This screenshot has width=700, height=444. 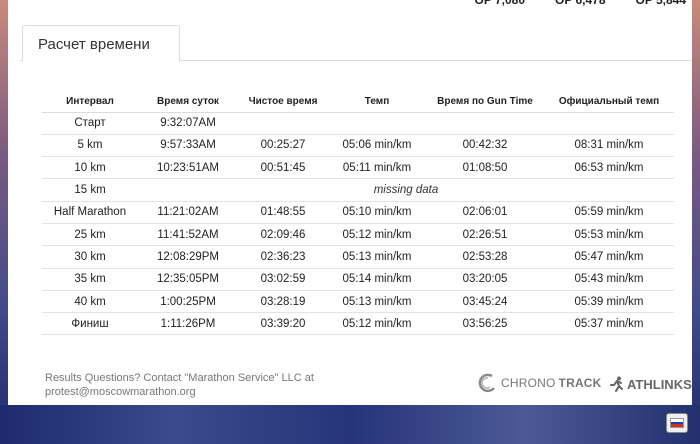 I want to click on cell-interval: 5 km, so click(x=90, y=146).